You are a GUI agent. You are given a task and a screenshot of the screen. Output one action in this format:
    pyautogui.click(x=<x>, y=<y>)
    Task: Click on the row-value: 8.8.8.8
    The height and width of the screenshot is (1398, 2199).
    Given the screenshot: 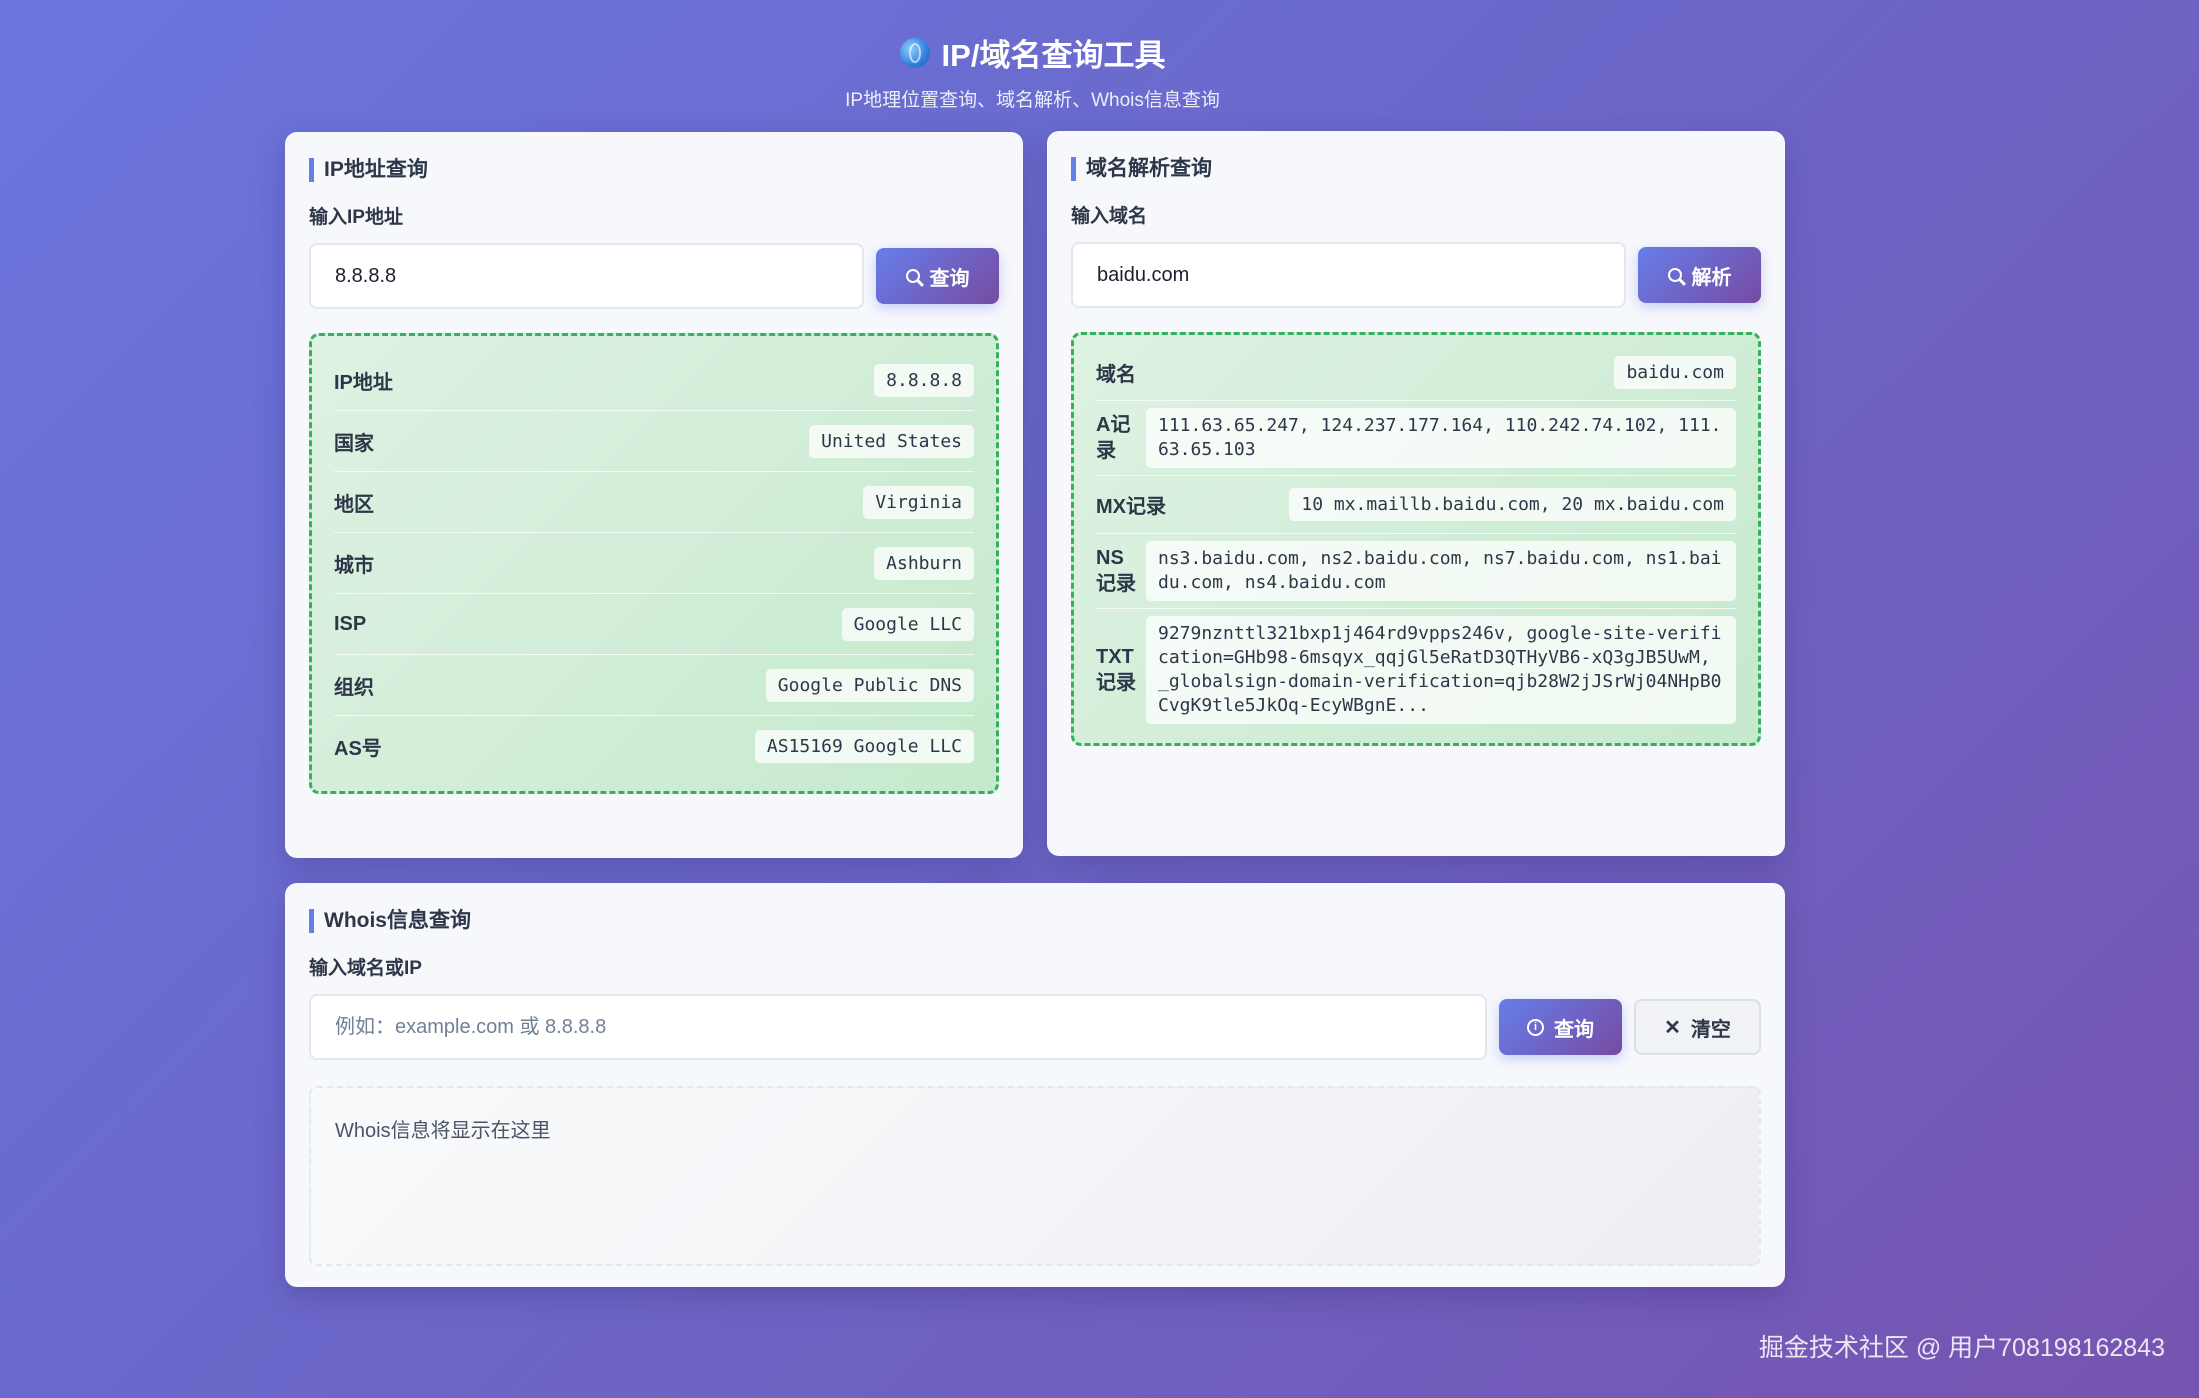 What is the action you would take?
    pyautogui.click(x=924, y=380)
    